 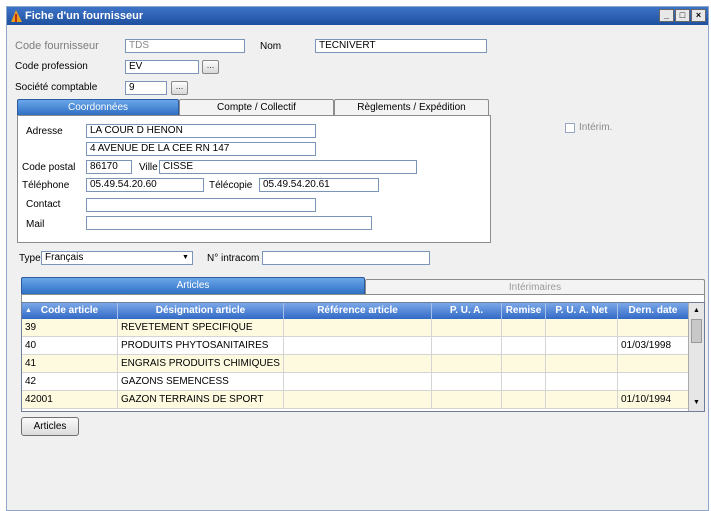 What do you see at coordinates (185, 258) in the screenshot?
I see `chevron-down-icon: ▼` at bounding box center [185, 258].